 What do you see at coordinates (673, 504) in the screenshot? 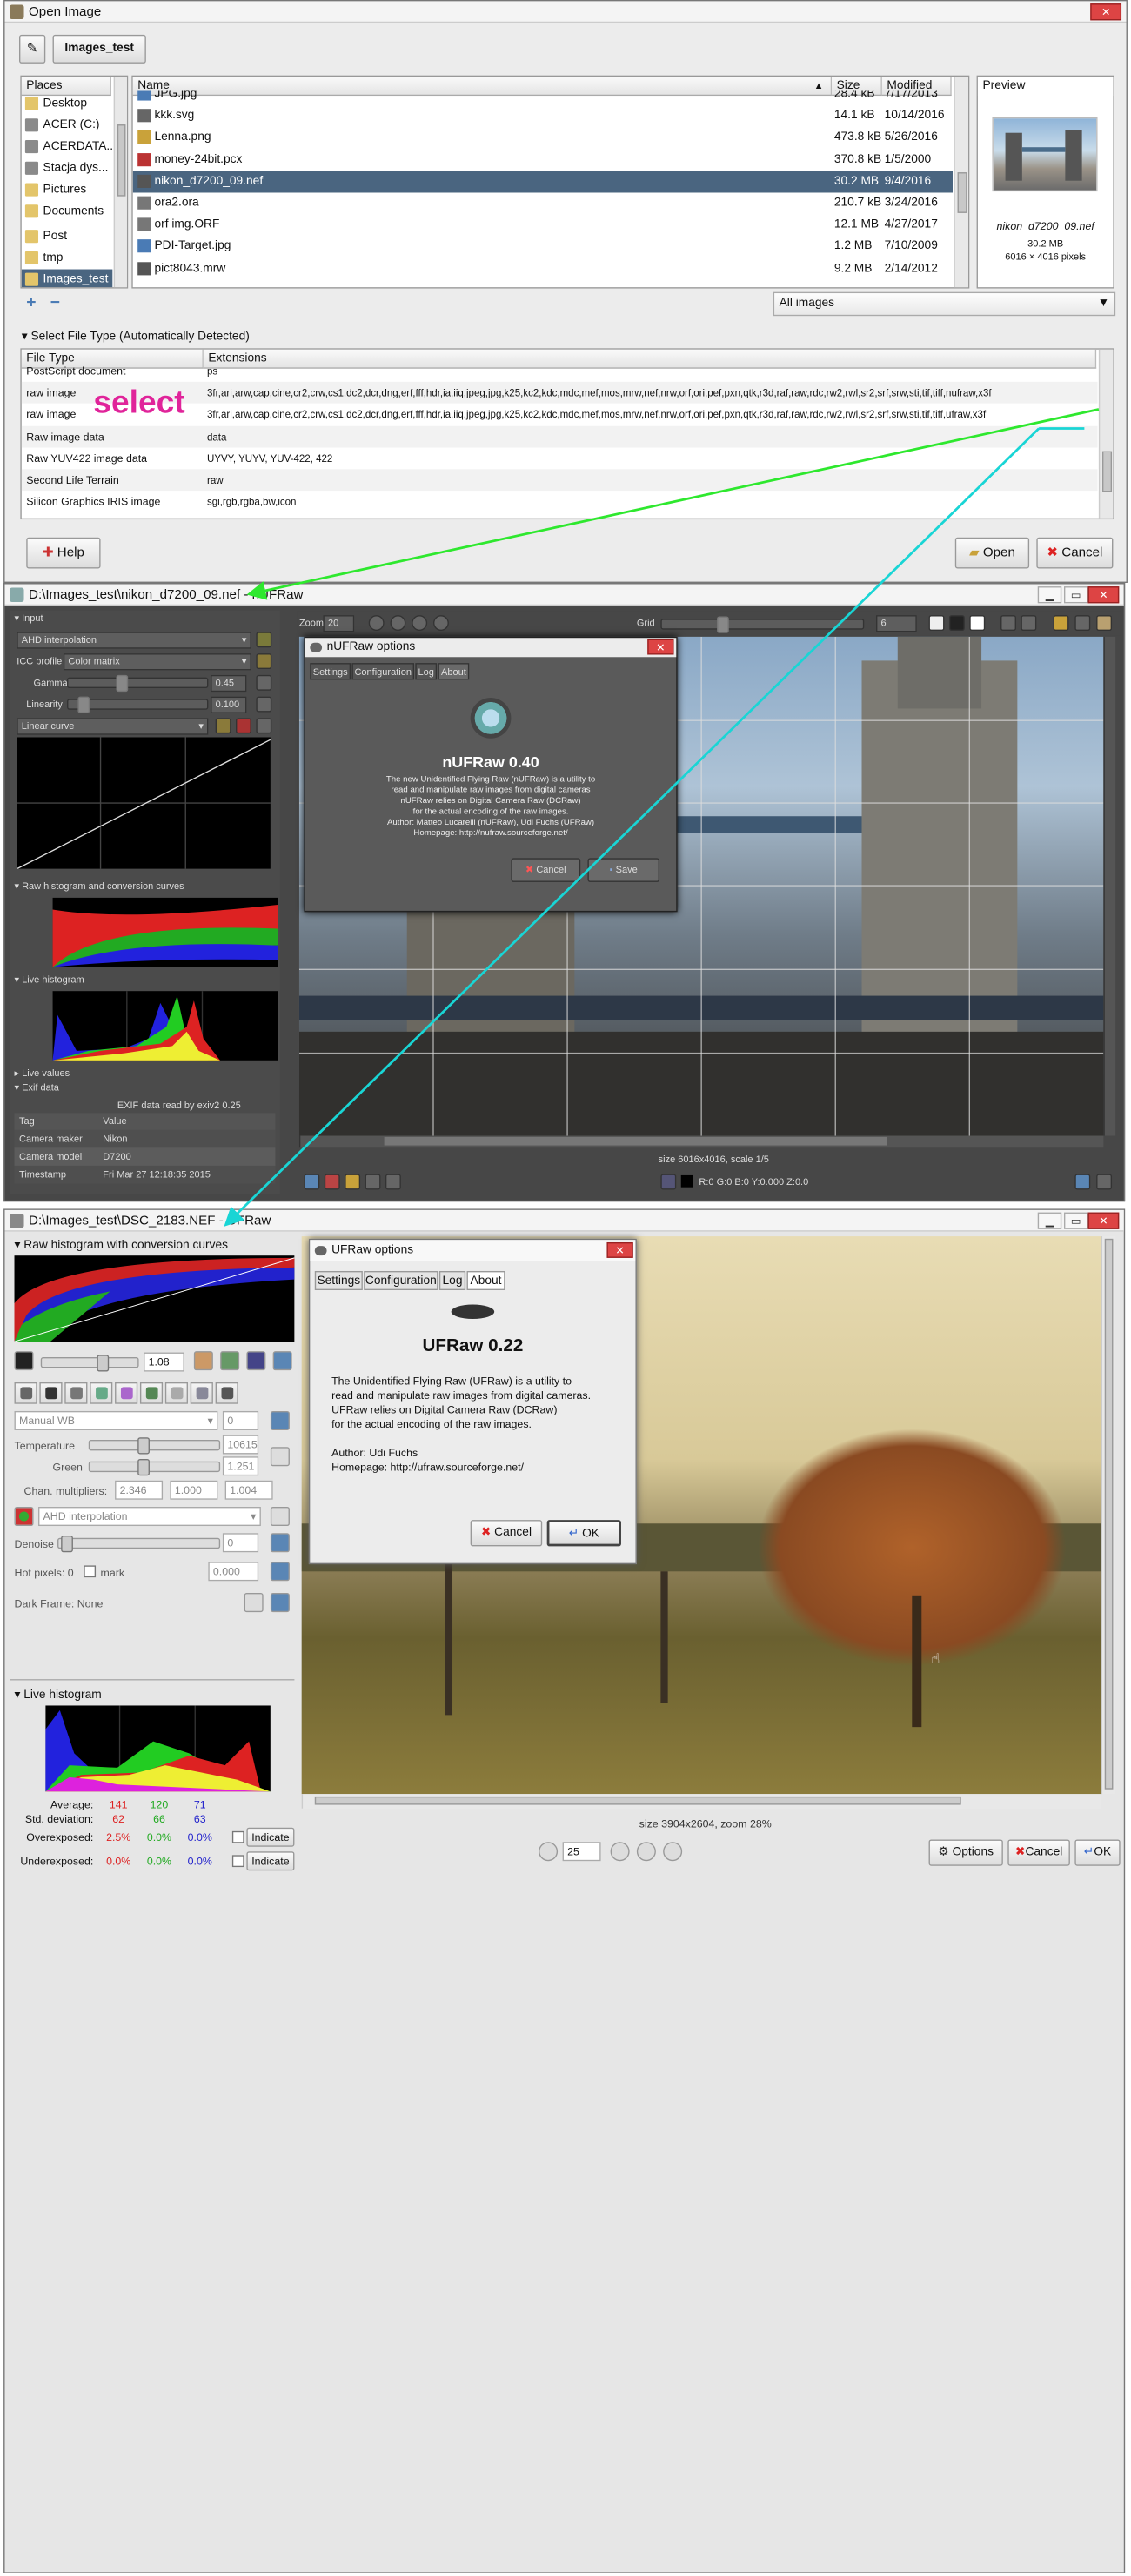
I see `green-arrow` at bounding box center [673, 504].